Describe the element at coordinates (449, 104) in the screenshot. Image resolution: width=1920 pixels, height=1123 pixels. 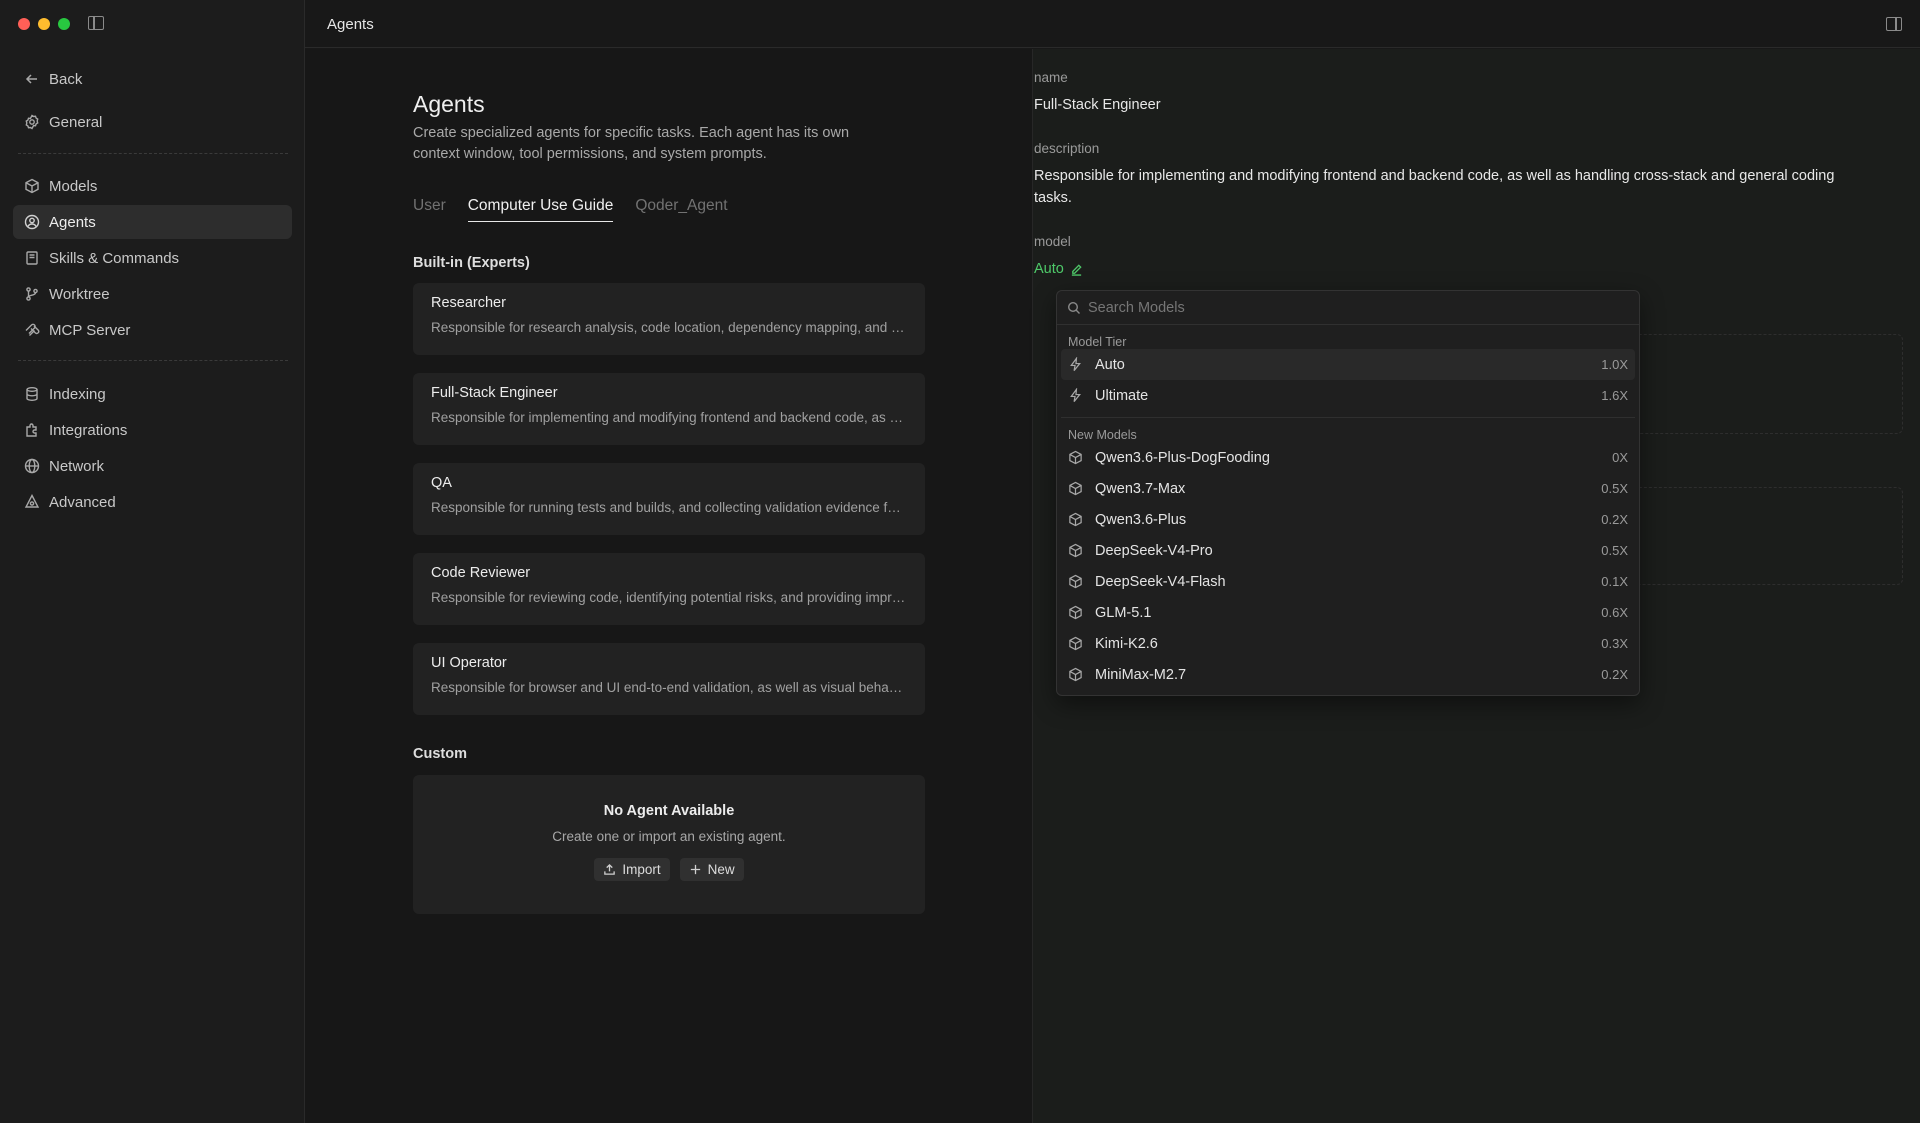
I see `page-title: Agents` at that location.